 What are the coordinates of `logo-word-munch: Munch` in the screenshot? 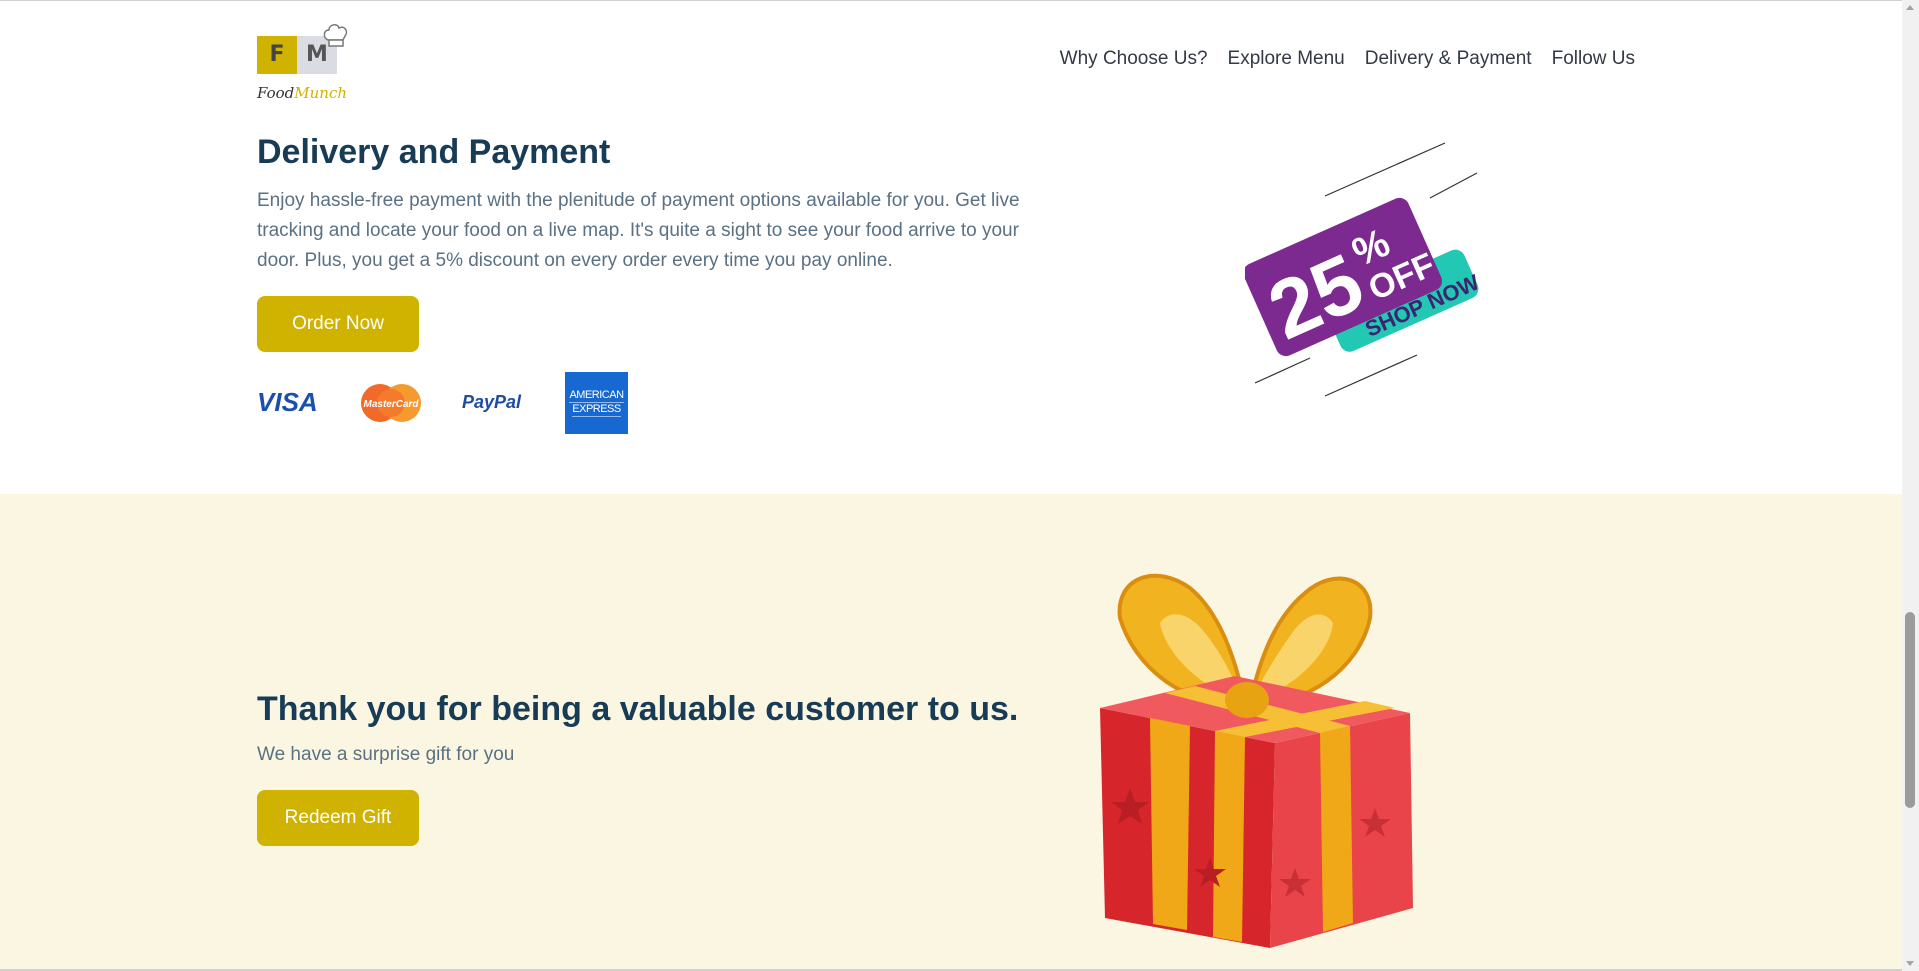 It's located at (321, 93).